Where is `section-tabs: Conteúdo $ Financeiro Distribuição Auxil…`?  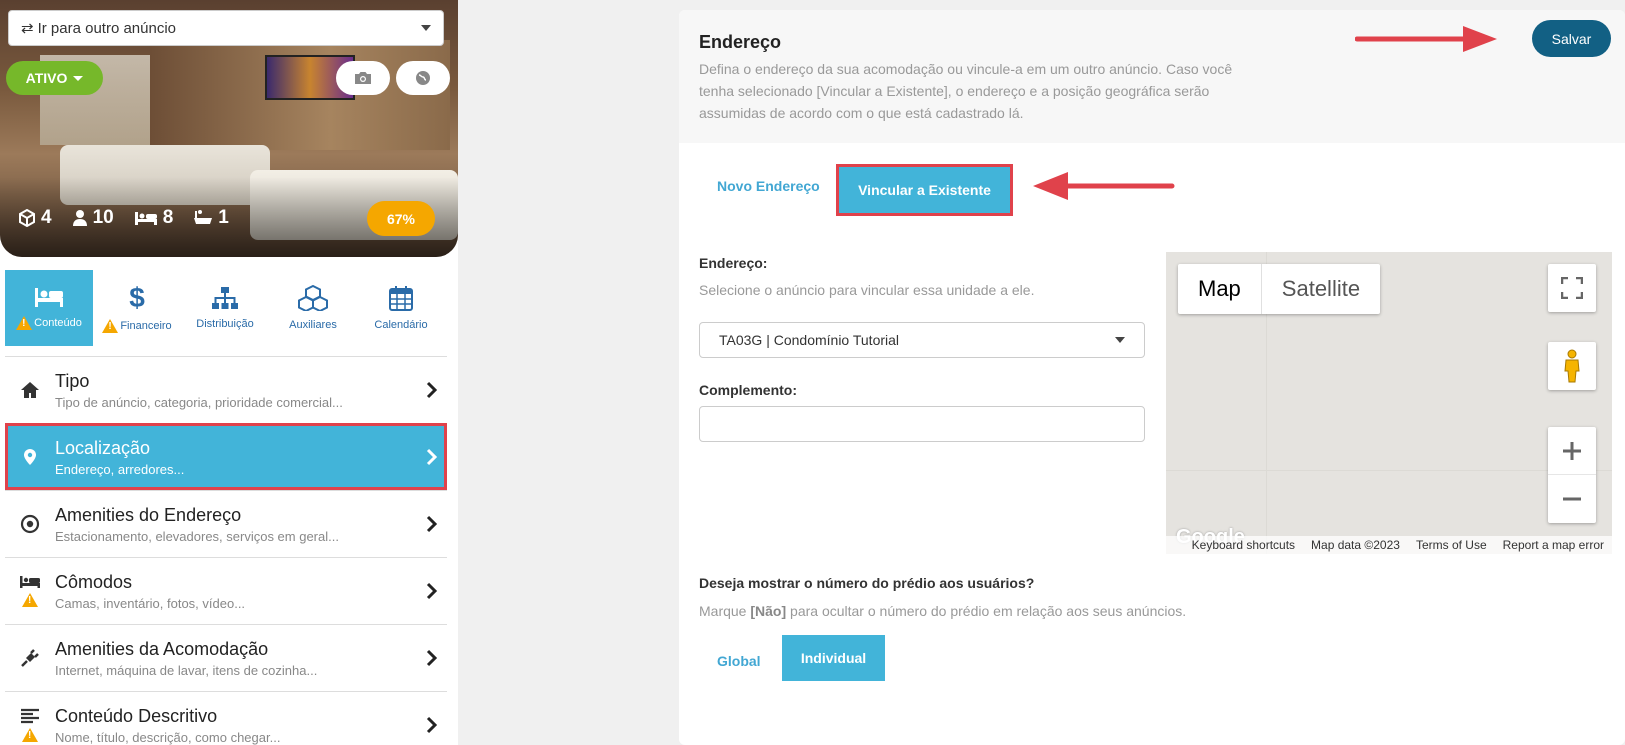
section-tabs: Conteúdo $ Financeiro Distribuição Auxil… is located at coordinates (226, 308).